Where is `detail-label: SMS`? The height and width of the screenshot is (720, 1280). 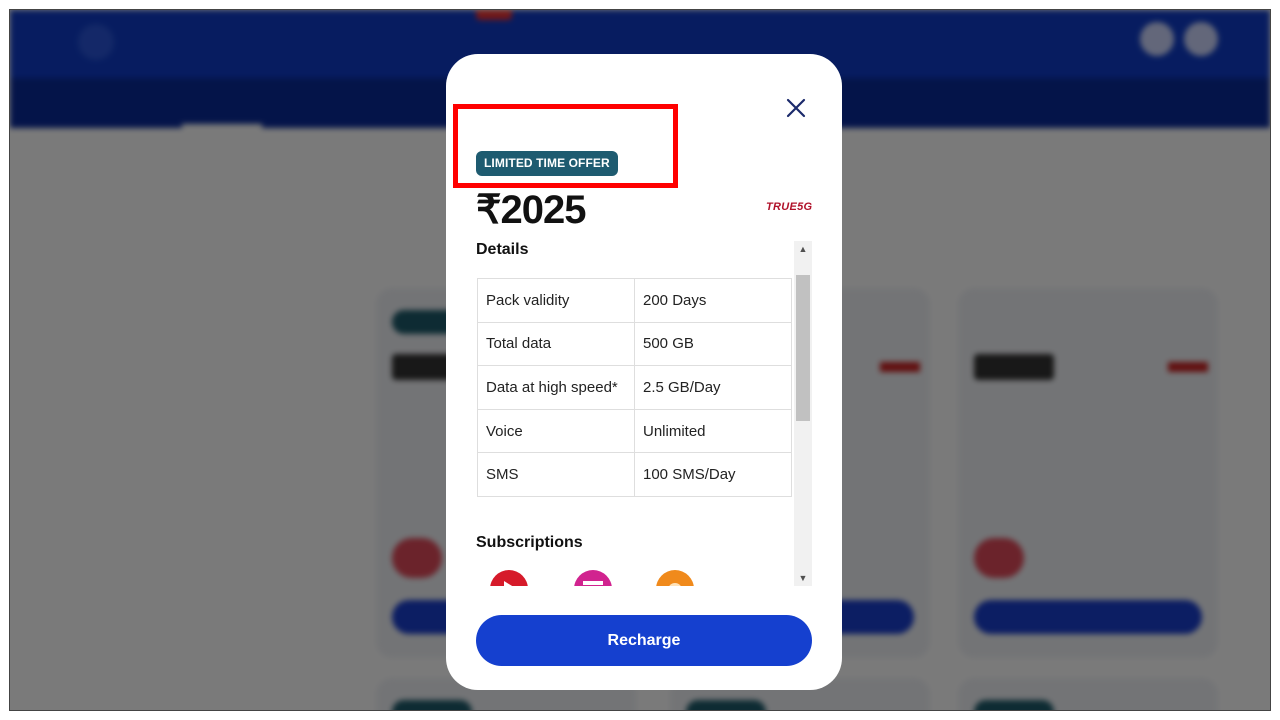
detail-label: SMS is located at coordinates (556, 474).